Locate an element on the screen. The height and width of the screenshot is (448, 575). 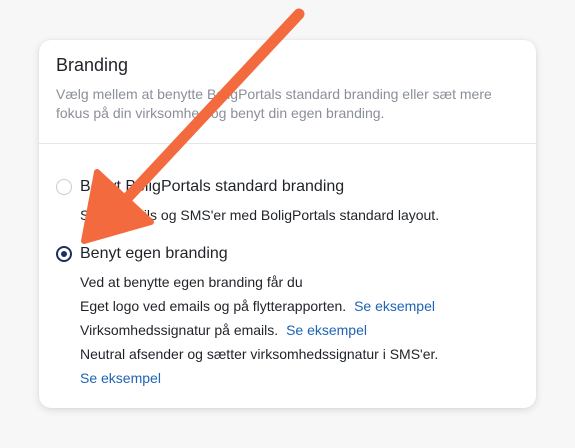
card-title: Branding is located at coordinates (92, 65).